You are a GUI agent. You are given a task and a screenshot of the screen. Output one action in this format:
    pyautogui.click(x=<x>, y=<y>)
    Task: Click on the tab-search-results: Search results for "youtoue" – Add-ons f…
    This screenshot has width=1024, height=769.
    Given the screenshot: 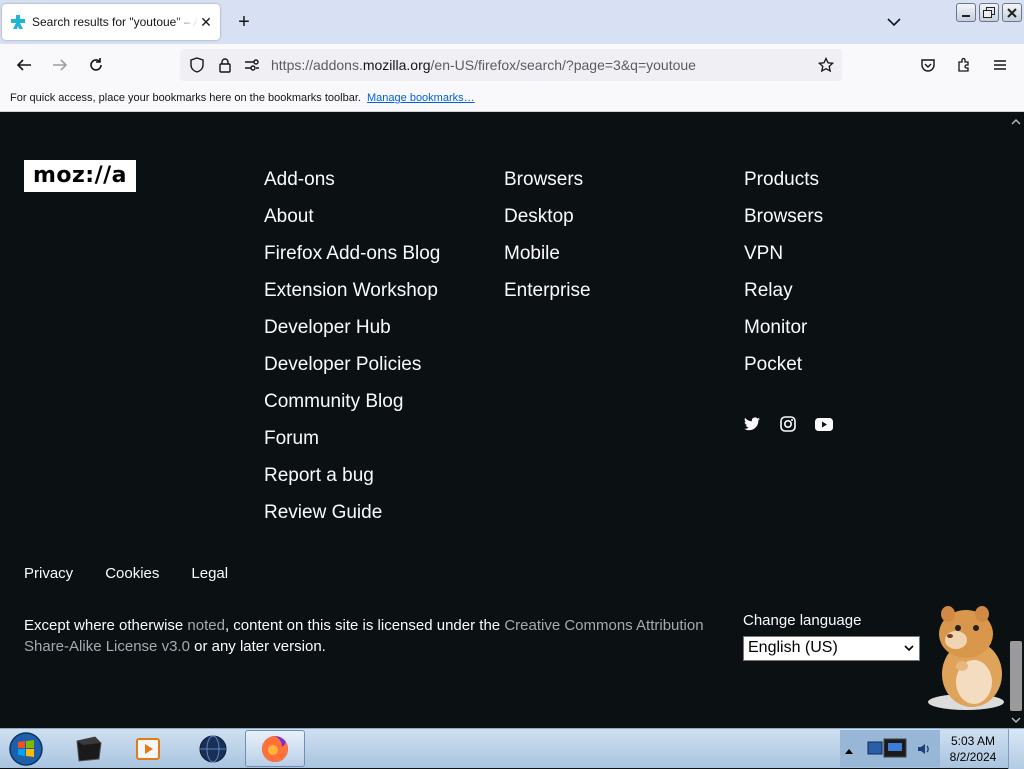 What is the action you would take?
    pyautogui.click(x=111, y=22)
    